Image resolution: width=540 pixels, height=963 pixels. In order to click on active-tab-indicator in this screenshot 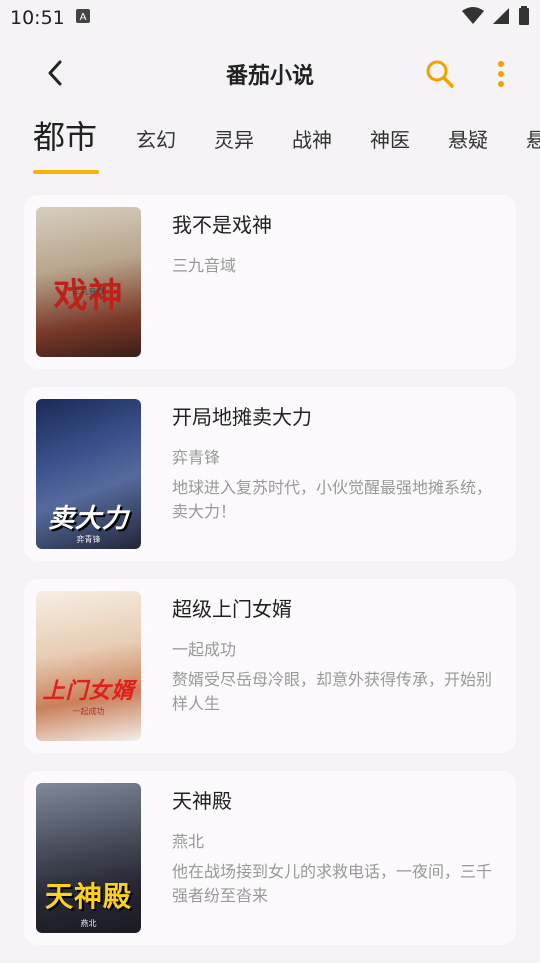, I will do `click(66, 172)`.